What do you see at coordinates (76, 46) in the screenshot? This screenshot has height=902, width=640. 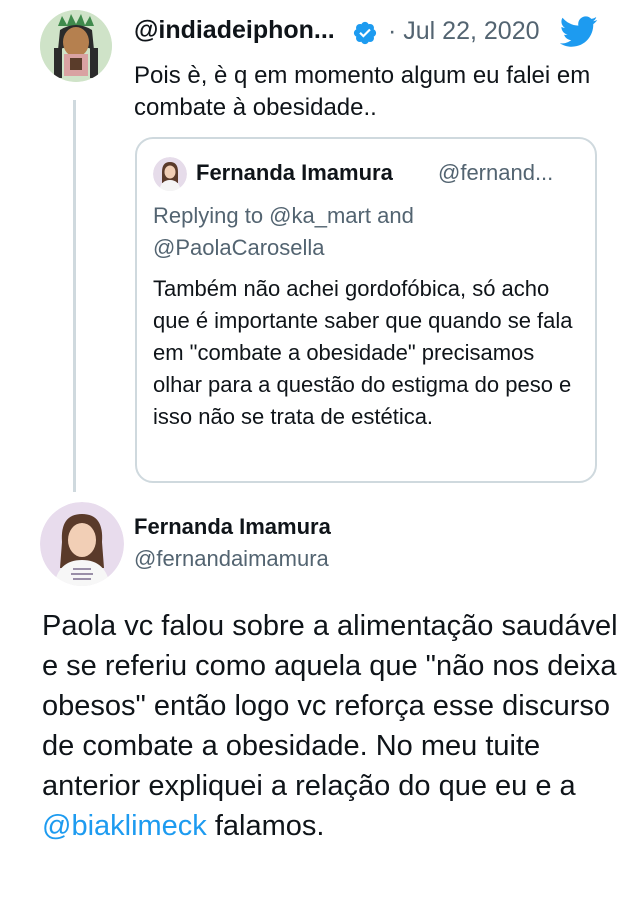 I see `author-avatar` at bounding box center [76, 46].